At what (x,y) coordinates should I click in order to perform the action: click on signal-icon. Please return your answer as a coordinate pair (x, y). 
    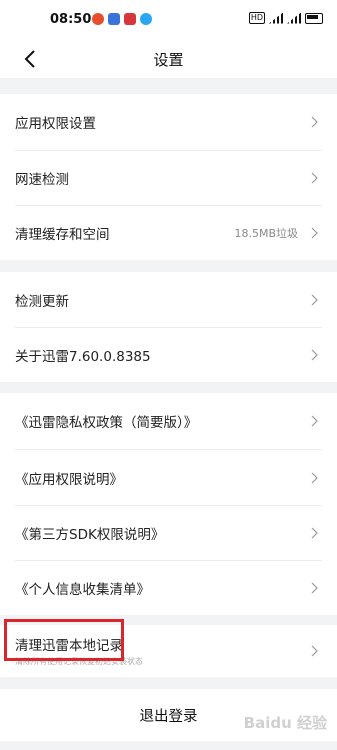
    Looking at the image, I should click on (276, 18).